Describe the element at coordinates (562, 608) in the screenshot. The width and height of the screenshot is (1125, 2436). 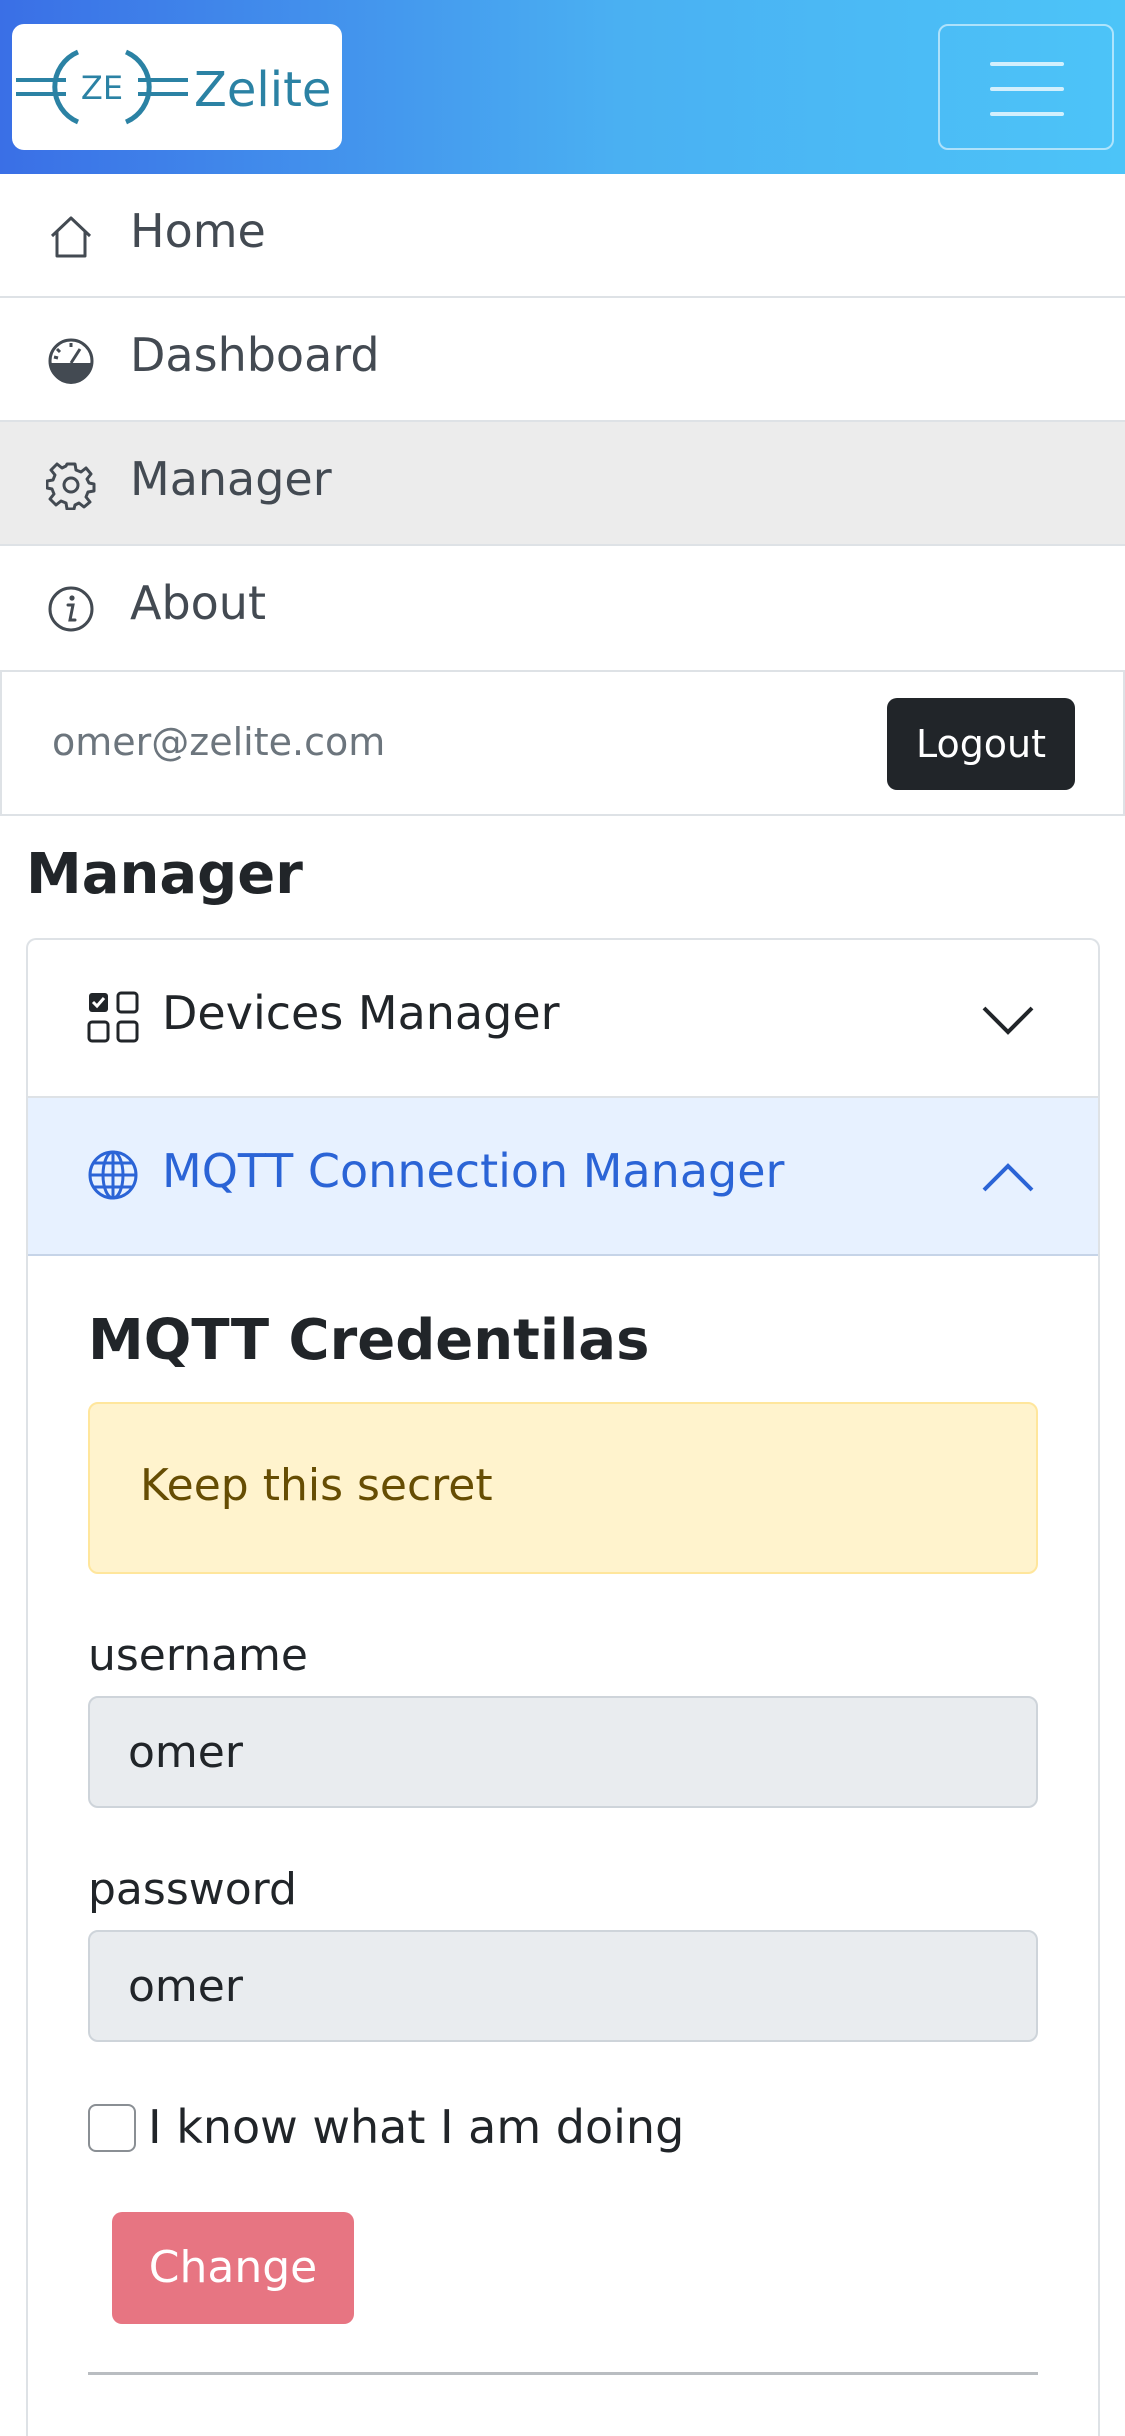
I see `nav-item-about: About` at that location.